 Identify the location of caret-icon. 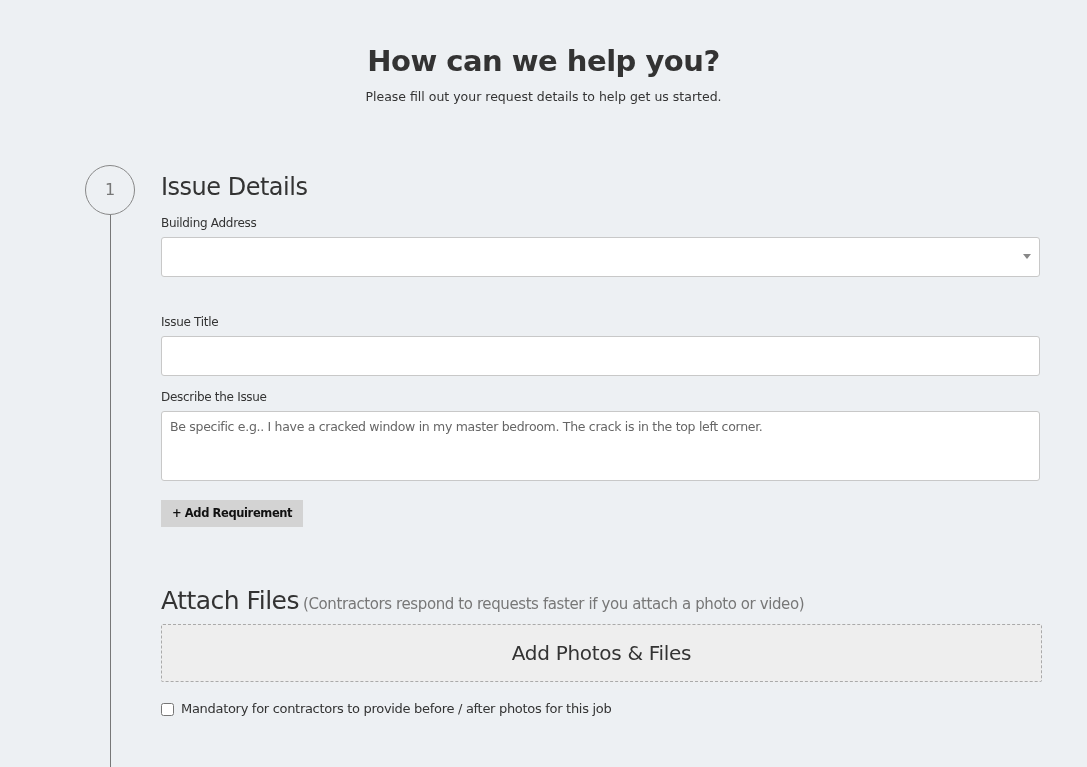
(1027, 257).